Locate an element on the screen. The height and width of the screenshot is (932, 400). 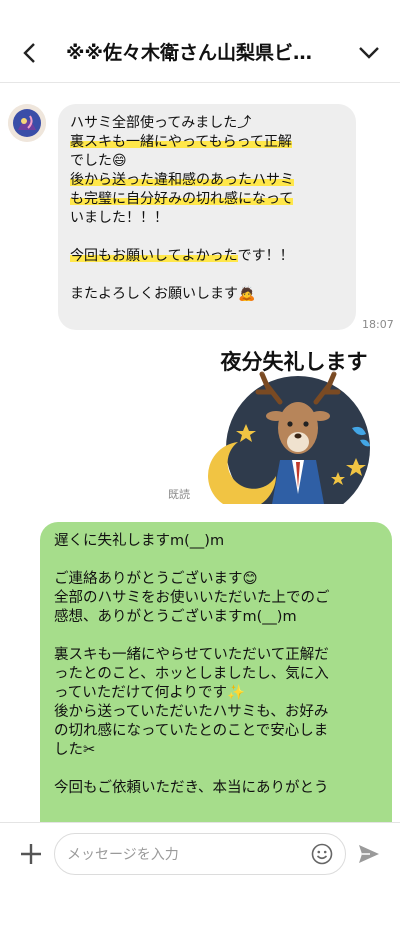
message-line: も完璧に自分好みの切れ感になって is located at coordinates (206, 199).